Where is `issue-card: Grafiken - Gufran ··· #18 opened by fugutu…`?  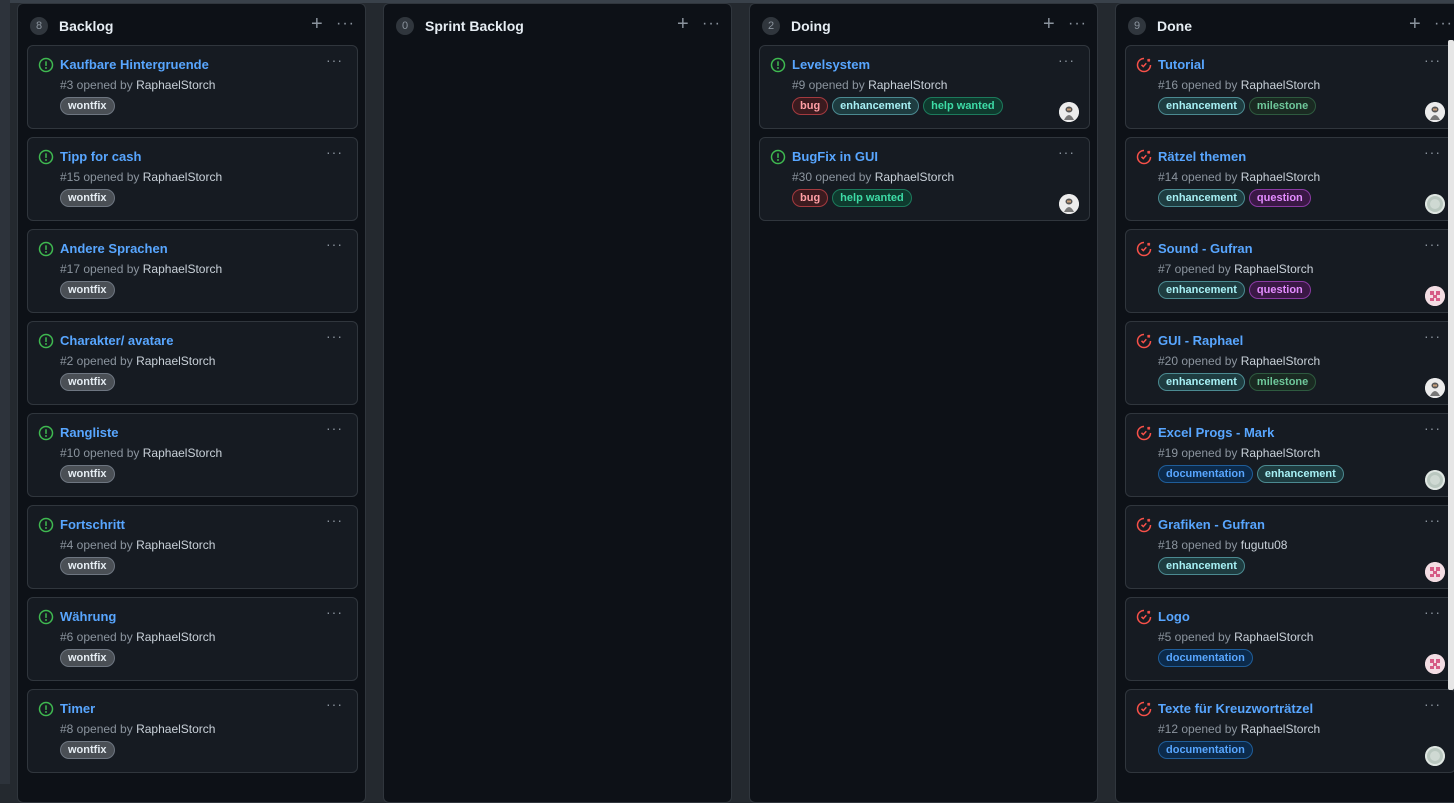
issue-card: Grafiken - Gufran ··· #18 opened by fugutu… is located at coordinates (1289, 547).